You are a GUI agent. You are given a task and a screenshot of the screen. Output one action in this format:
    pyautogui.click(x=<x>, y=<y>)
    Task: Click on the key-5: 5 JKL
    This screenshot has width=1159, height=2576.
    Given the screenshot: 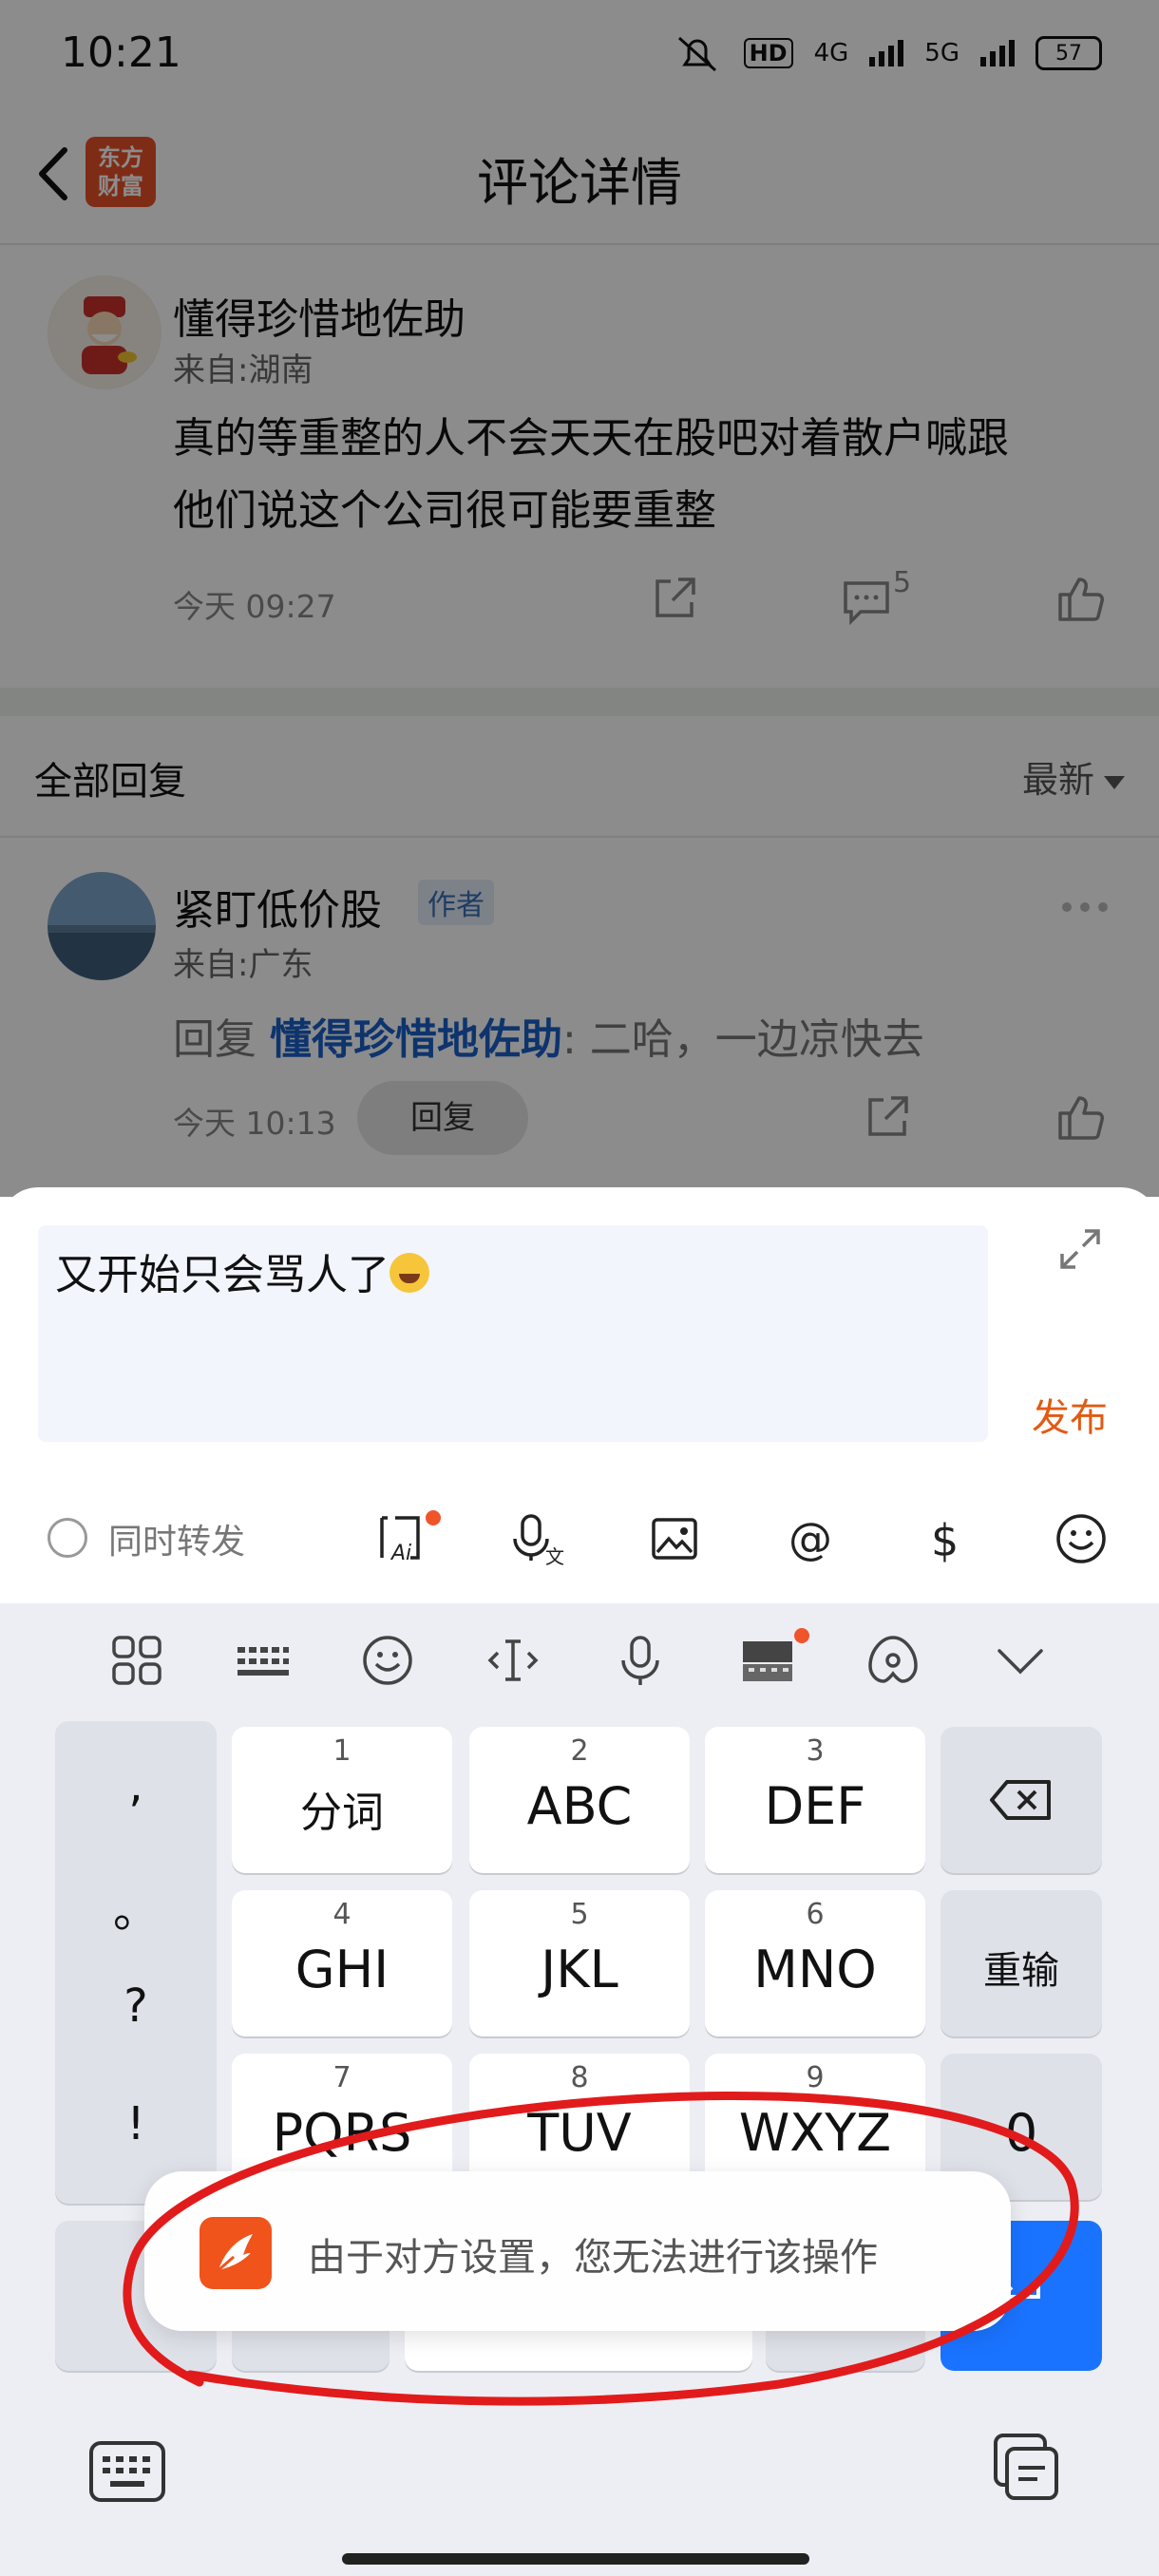 What is the action you would take?
    pyautogui.click(x=579, y=1963)
    